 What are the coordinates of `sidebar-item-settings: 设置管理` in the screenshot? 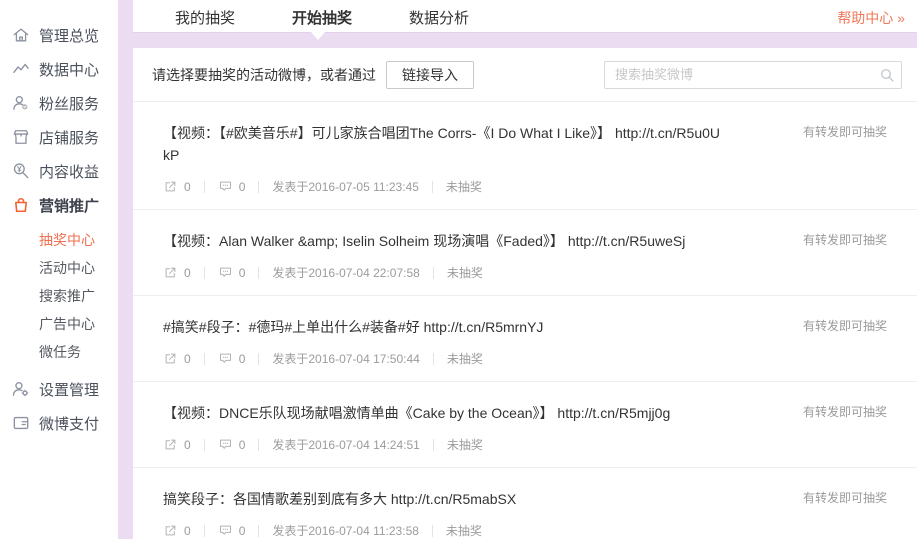 It's located at (59, 389).